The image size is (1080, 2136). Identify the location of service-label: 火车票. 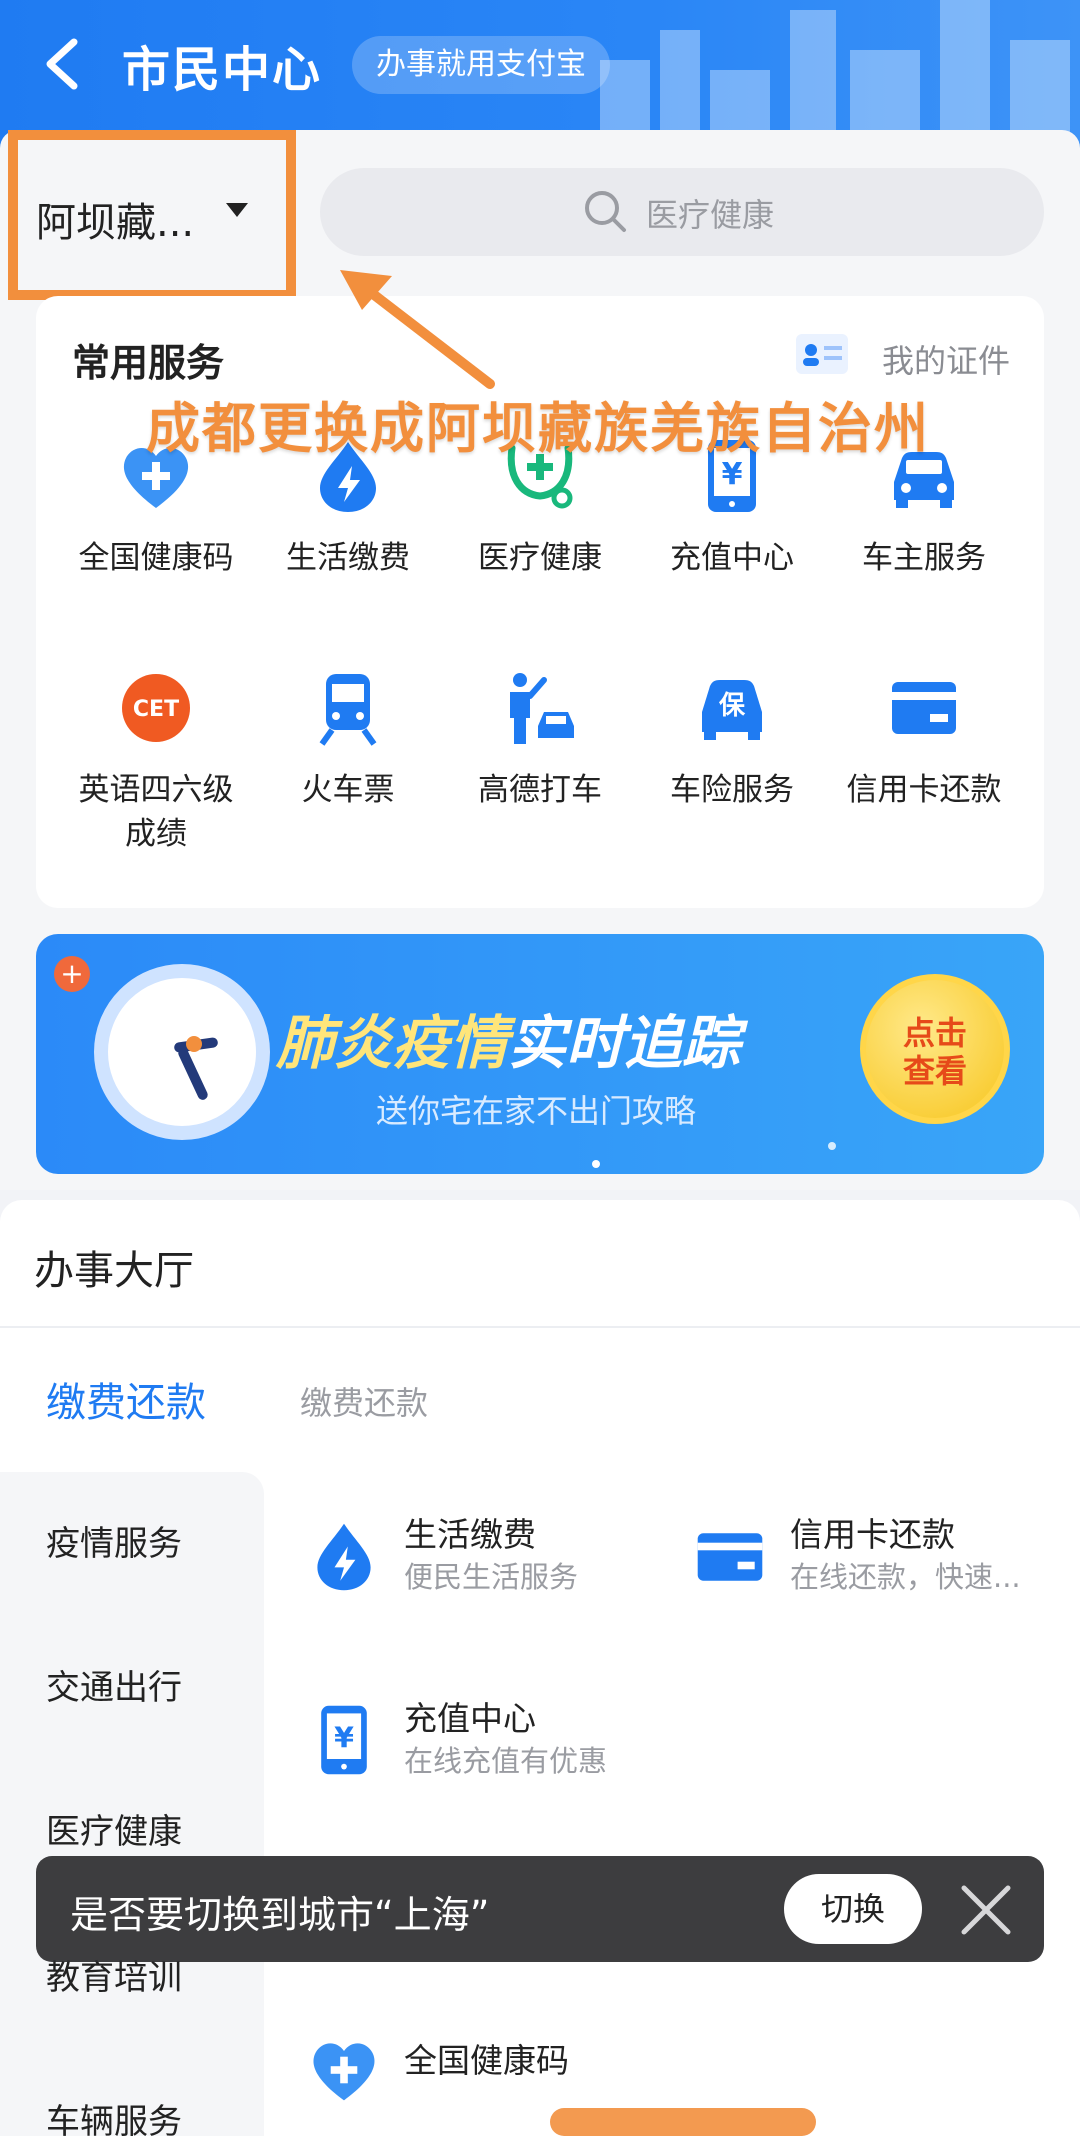
(348, 790).